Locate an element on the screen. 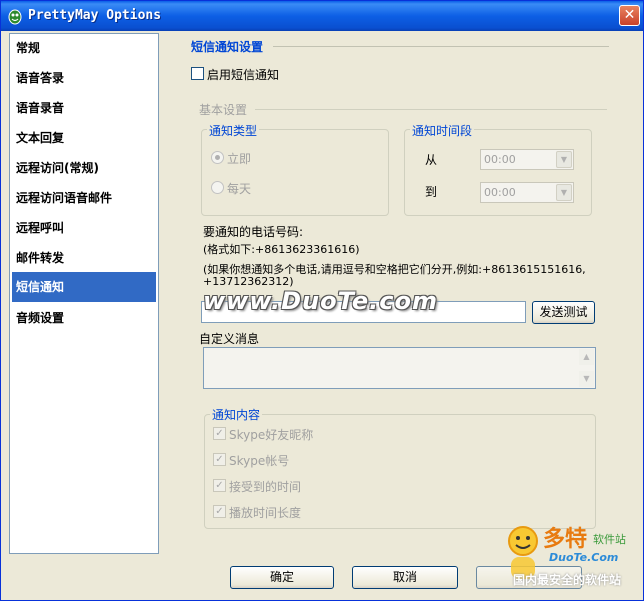 This screenshot has height=602, width=644. window-title: PrettyMay Options is located at coordinates (95, 15).